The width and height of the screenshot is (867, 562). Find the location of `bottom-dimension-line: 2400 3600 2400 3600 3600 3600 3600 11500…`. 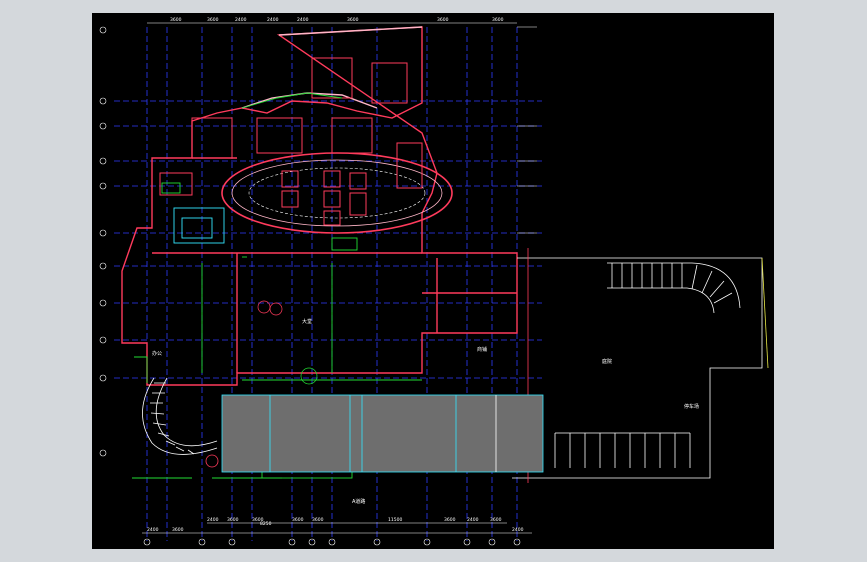

bottom-dimension-line: 2400 3600 2400 3600 3600 3600 3600 11500… is located at coordinates (337, 525).